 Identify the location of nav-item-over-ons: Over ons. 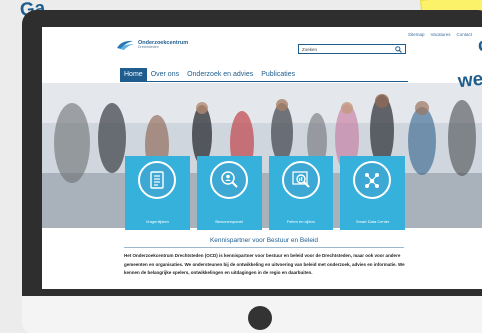
(165, 74).